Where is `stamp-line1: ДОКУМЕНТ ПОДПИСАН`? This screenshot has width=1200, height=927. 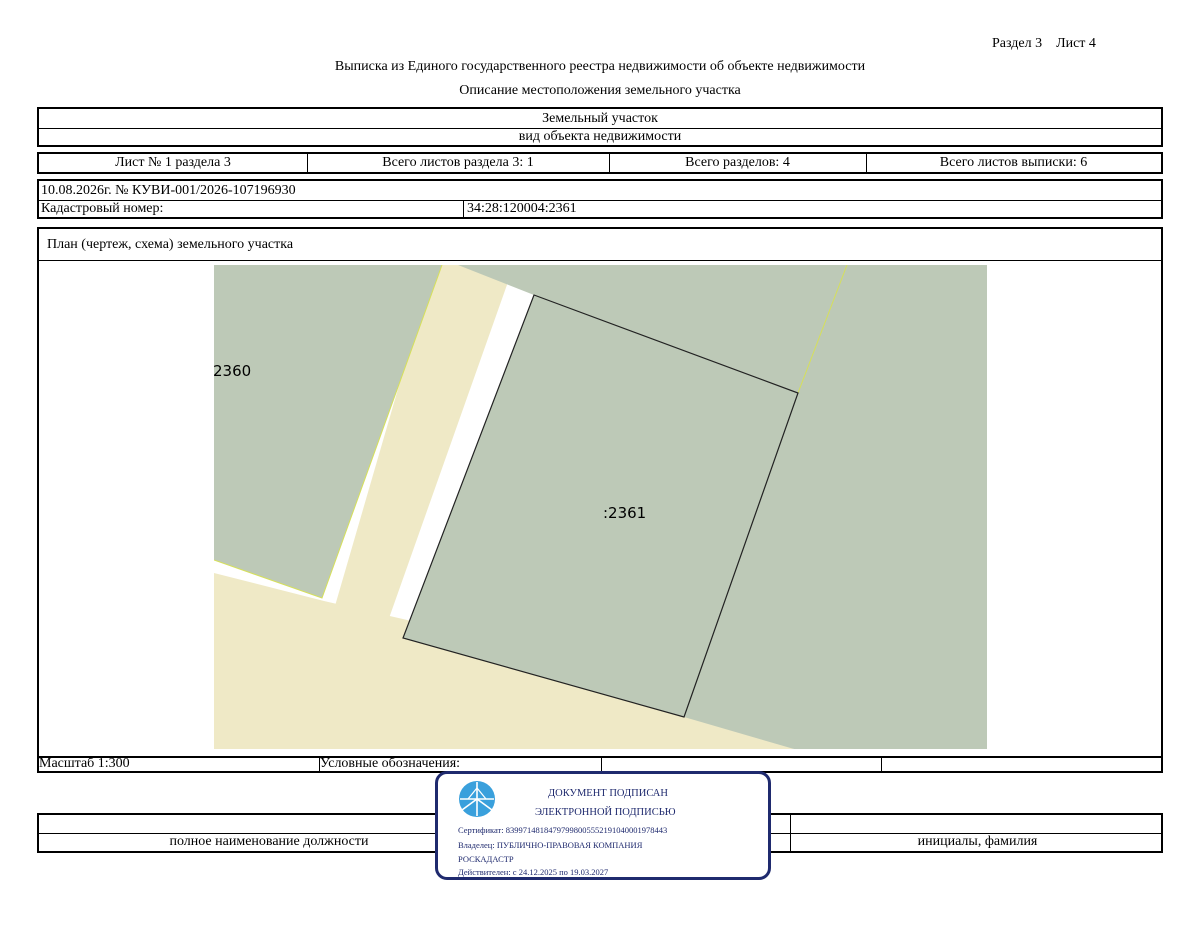 stamp-line1: ДОКУМЕНТ ПОДПИСАН is located at coordinates (608, 793).